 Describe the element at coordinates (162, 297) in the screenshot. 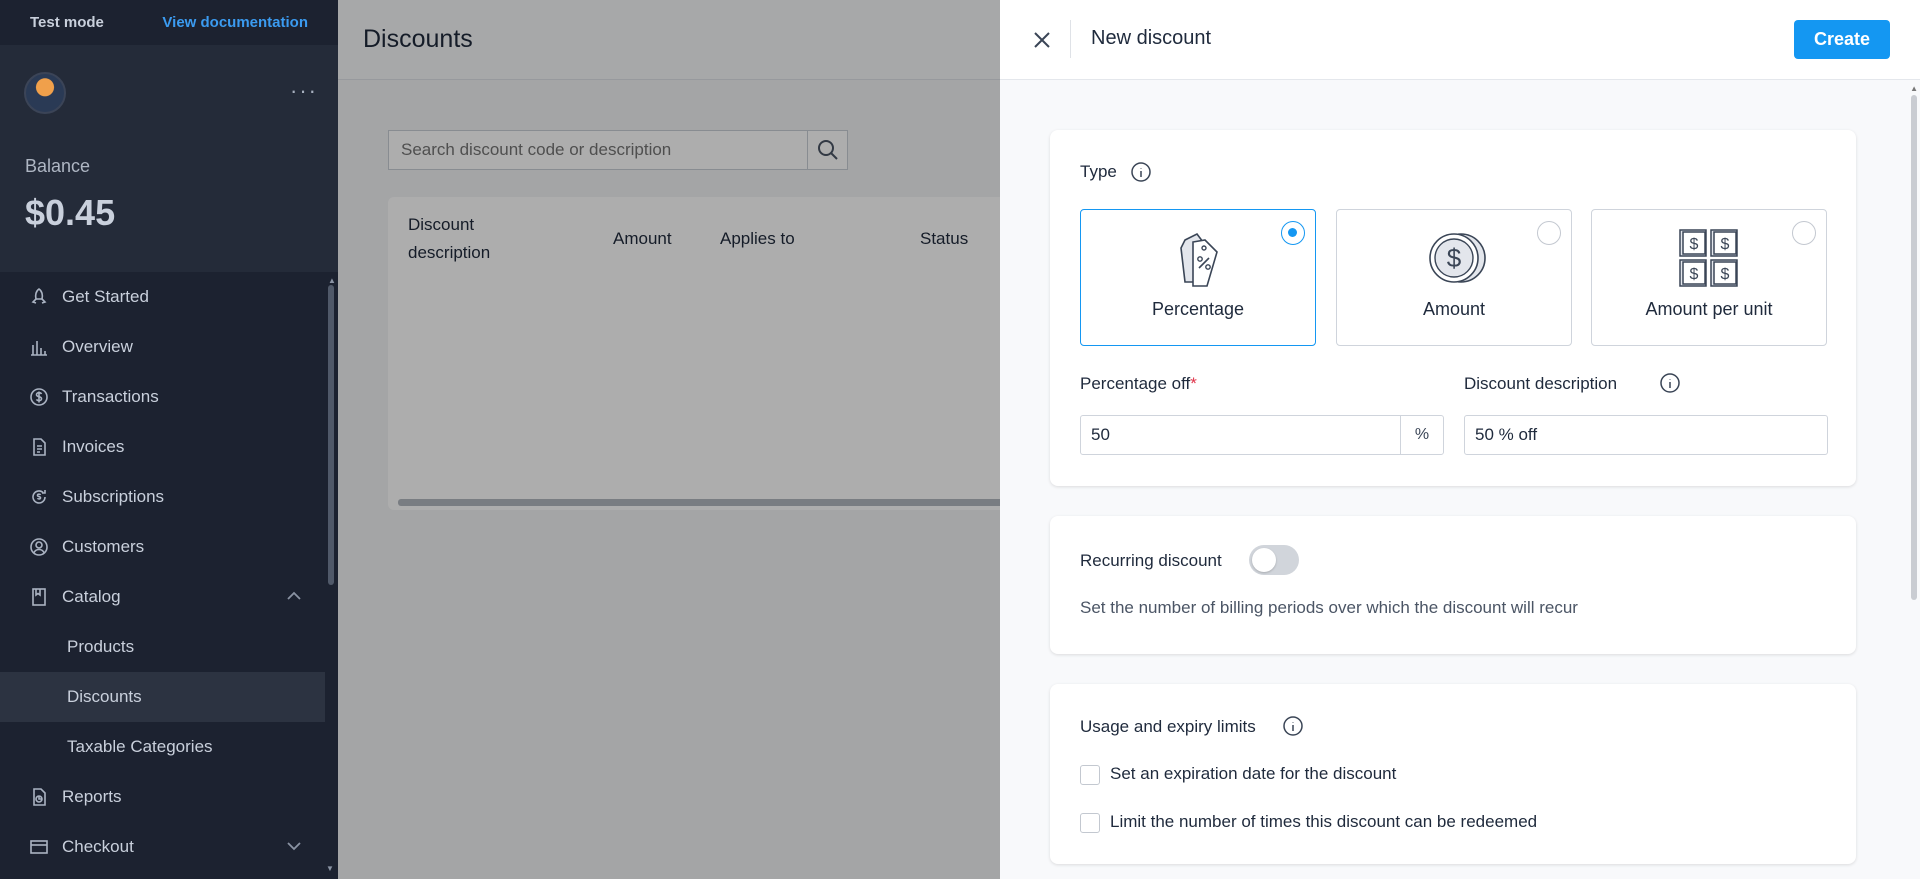

I see `sidebar-item-get-started: Get Started` at that location.